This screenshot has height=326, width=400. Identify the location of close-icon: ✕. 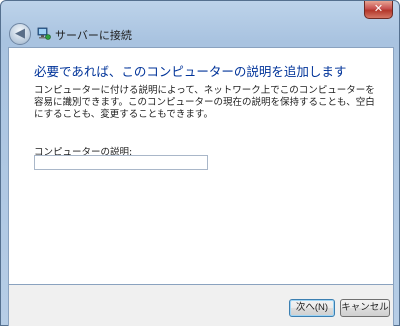
(378, 8).